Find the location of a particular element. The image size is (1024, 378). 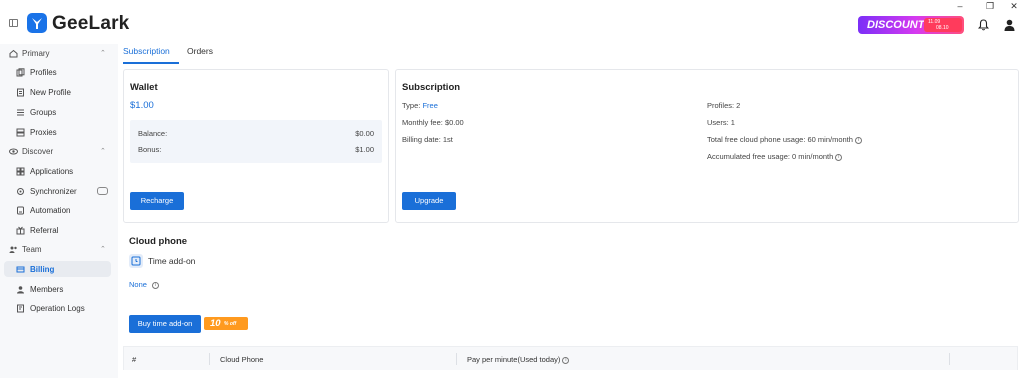

time-addon-status: None i is located at coordinates (144, 284).